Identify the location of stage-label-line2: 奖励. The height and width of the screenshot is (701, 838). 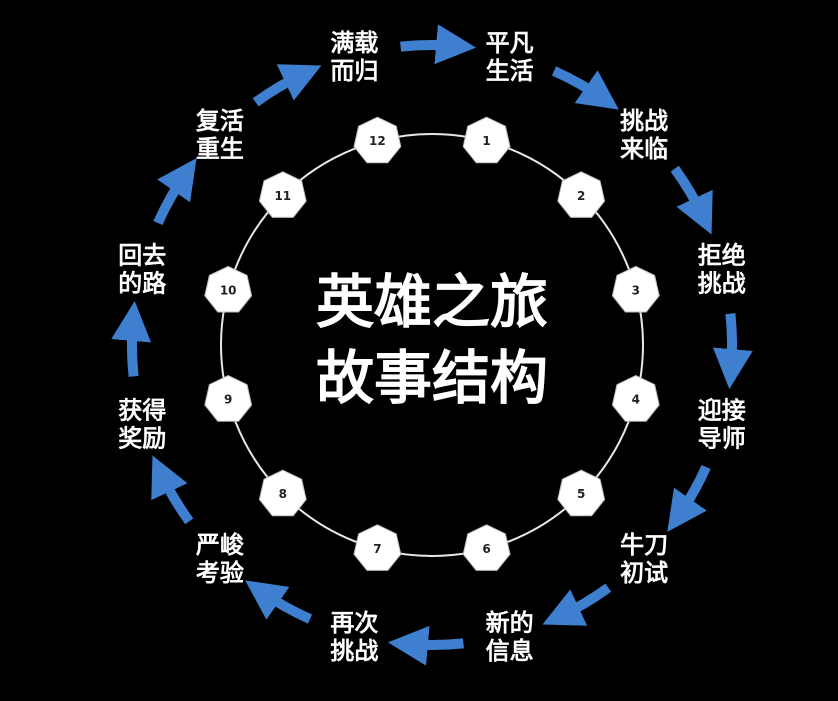
(142, 439).